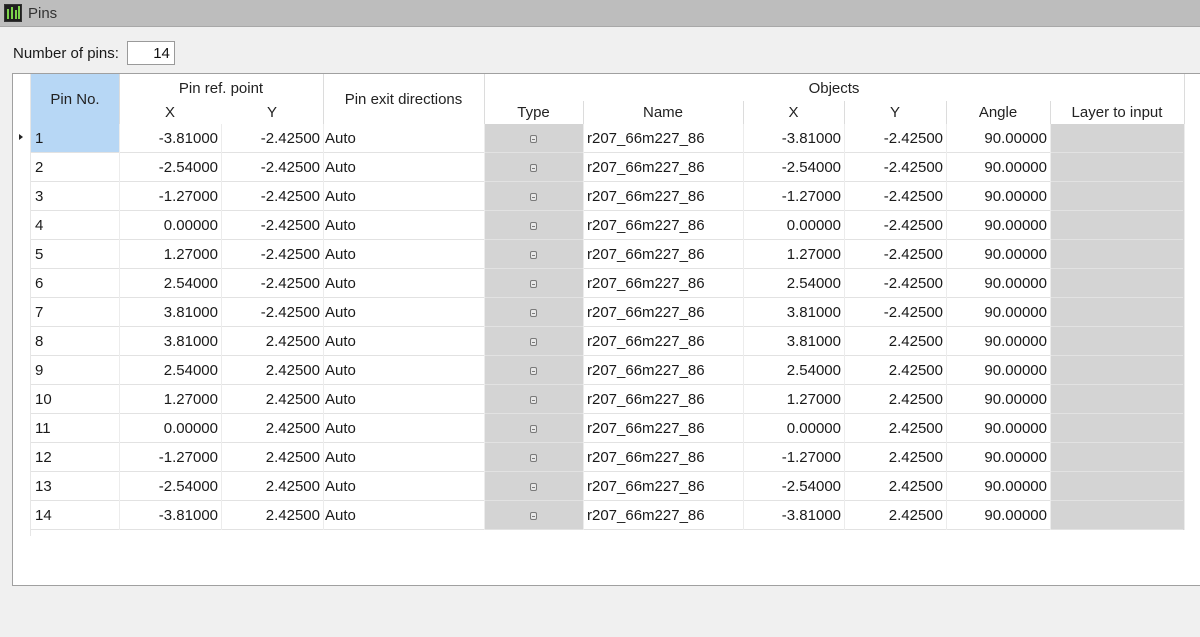  I want to click on col-header-layer-to-input: Layer to input, so click(1117, 112).